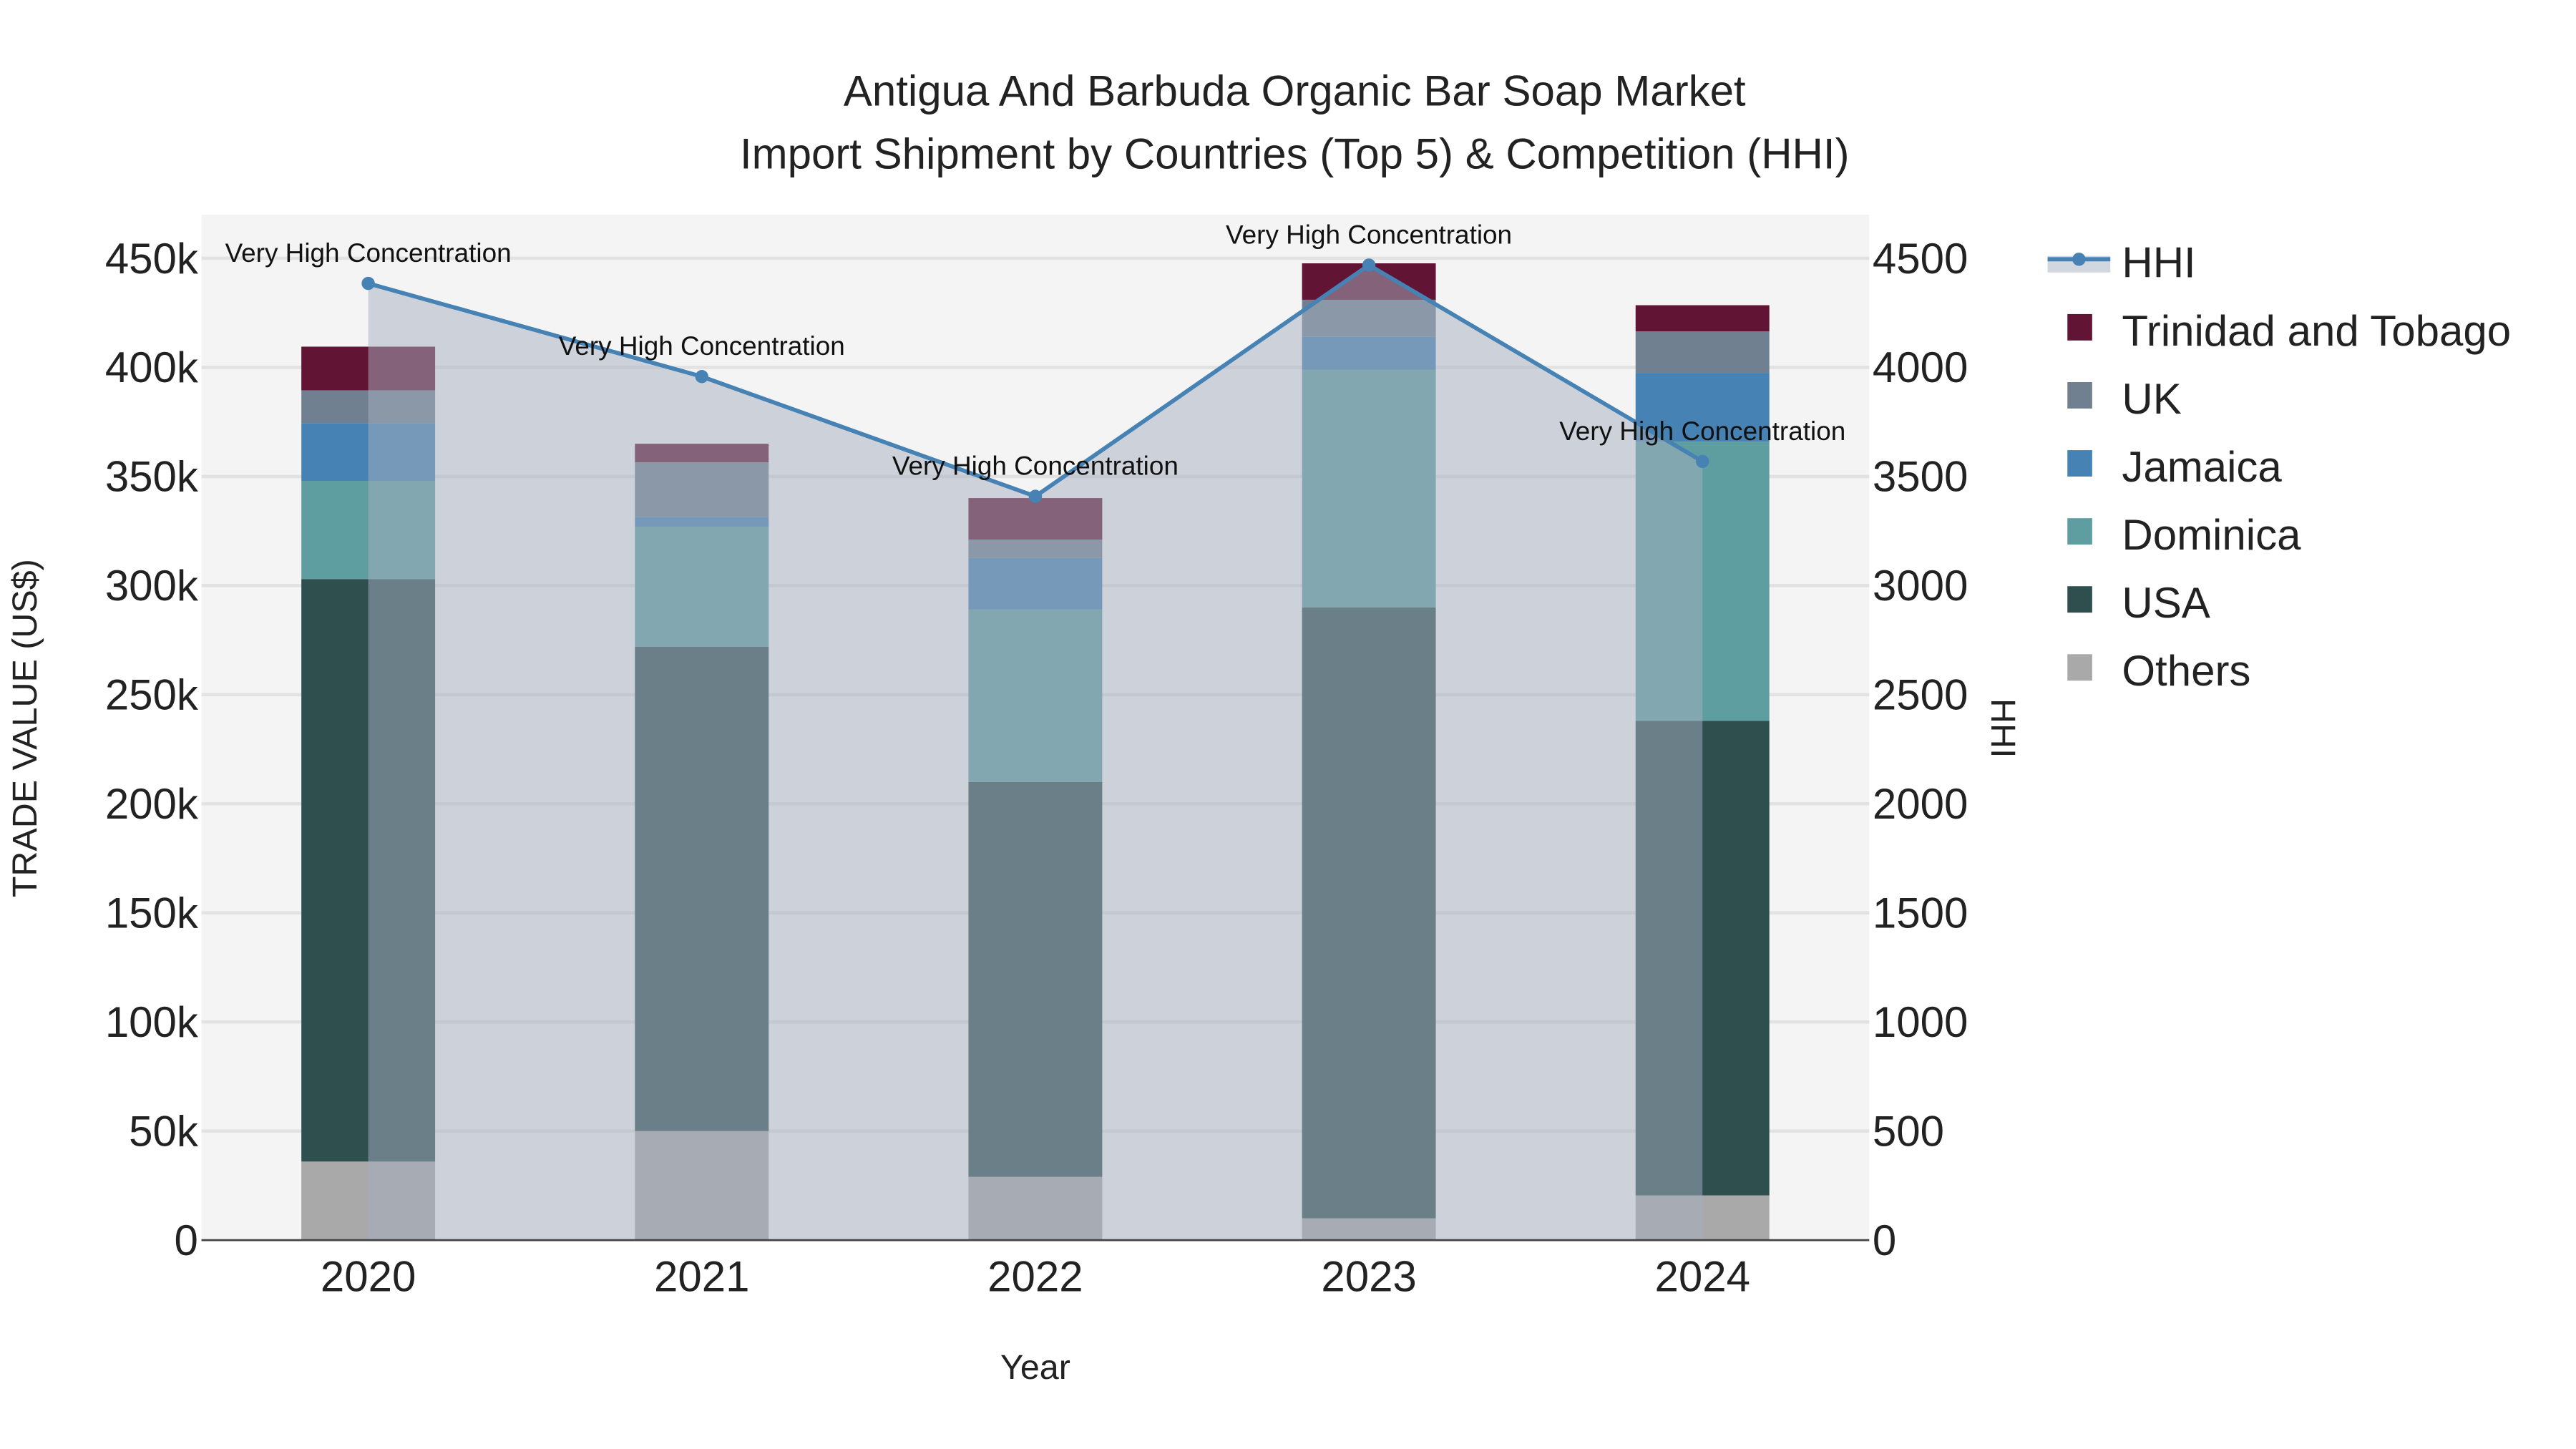  What do you see at coordinates (152, 1022) in the screenshot?
I see `y-tick-label: 100k` at bounding box center [152, 1022].